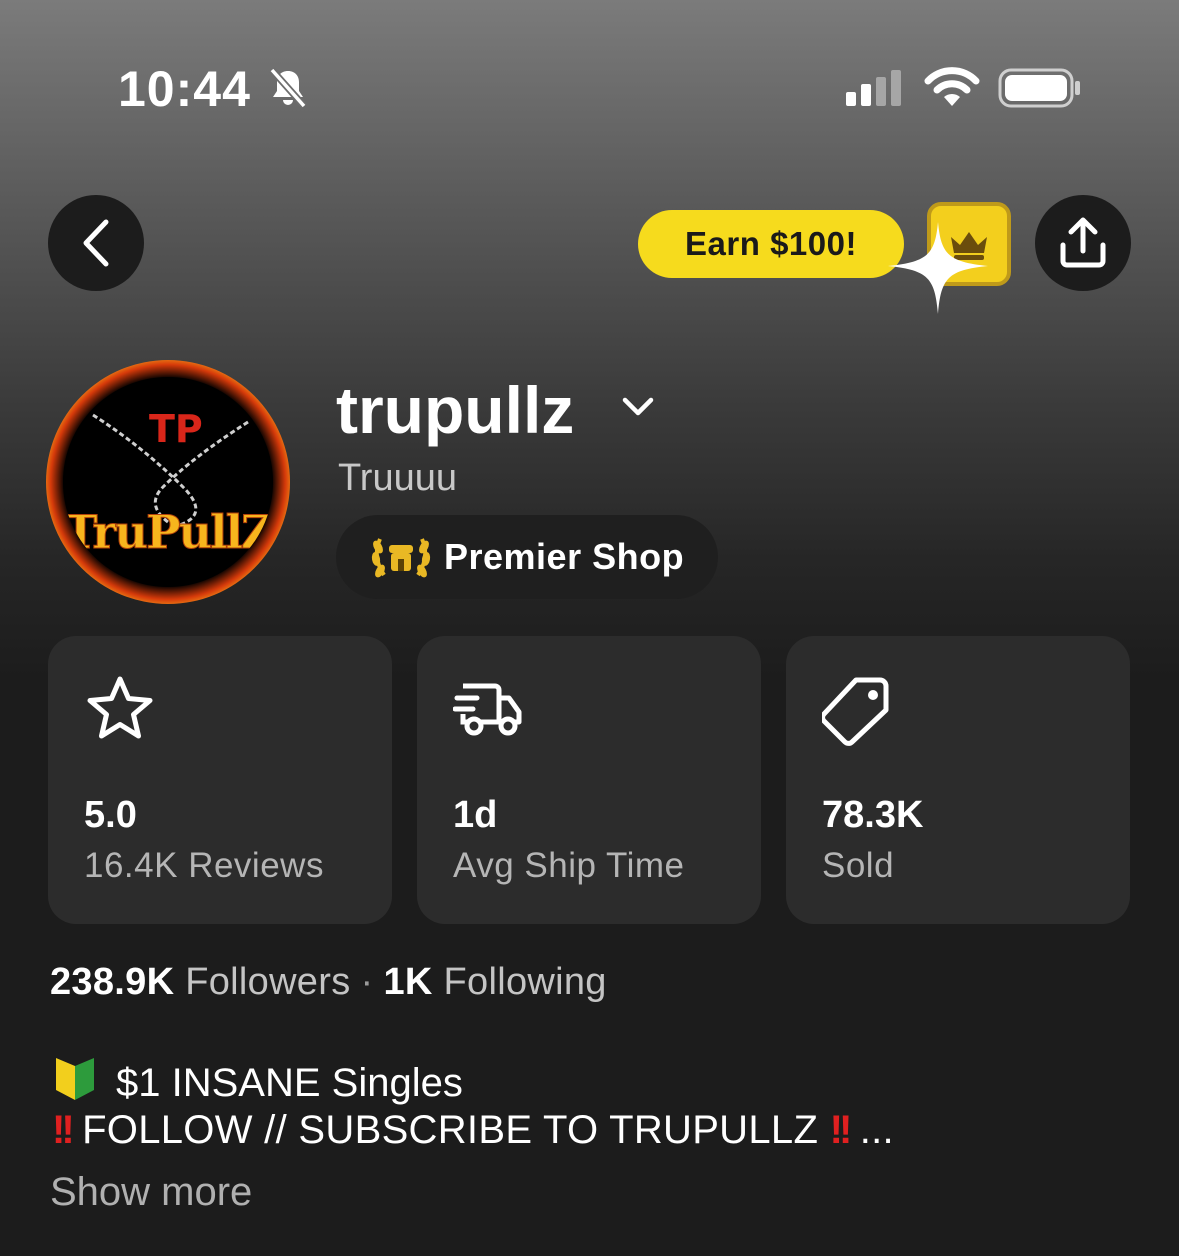 The width and height of the screenshot is (1179, 1256). Describe the element at coordinates (475, 815) in the screenshot. I see `ship-time-value: 1d` at that location.